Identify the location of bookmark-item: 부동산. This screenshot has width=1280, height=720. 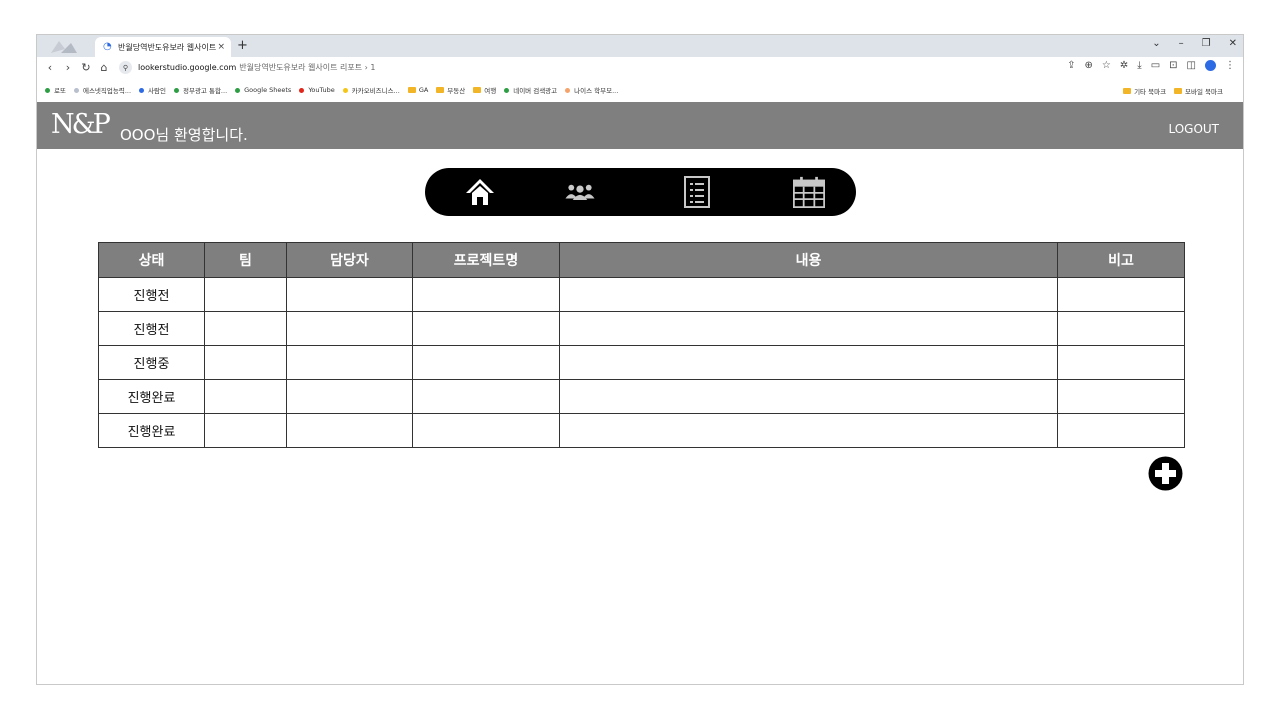
(450, 90).